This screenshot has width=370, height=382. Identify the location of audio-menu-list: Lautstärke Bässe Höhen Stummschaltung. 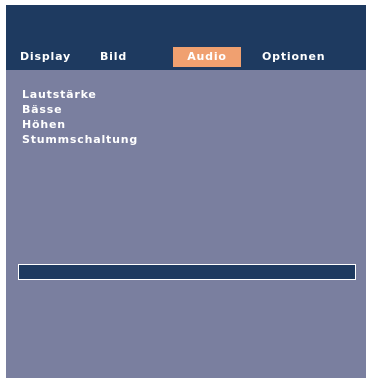
(80, 117).